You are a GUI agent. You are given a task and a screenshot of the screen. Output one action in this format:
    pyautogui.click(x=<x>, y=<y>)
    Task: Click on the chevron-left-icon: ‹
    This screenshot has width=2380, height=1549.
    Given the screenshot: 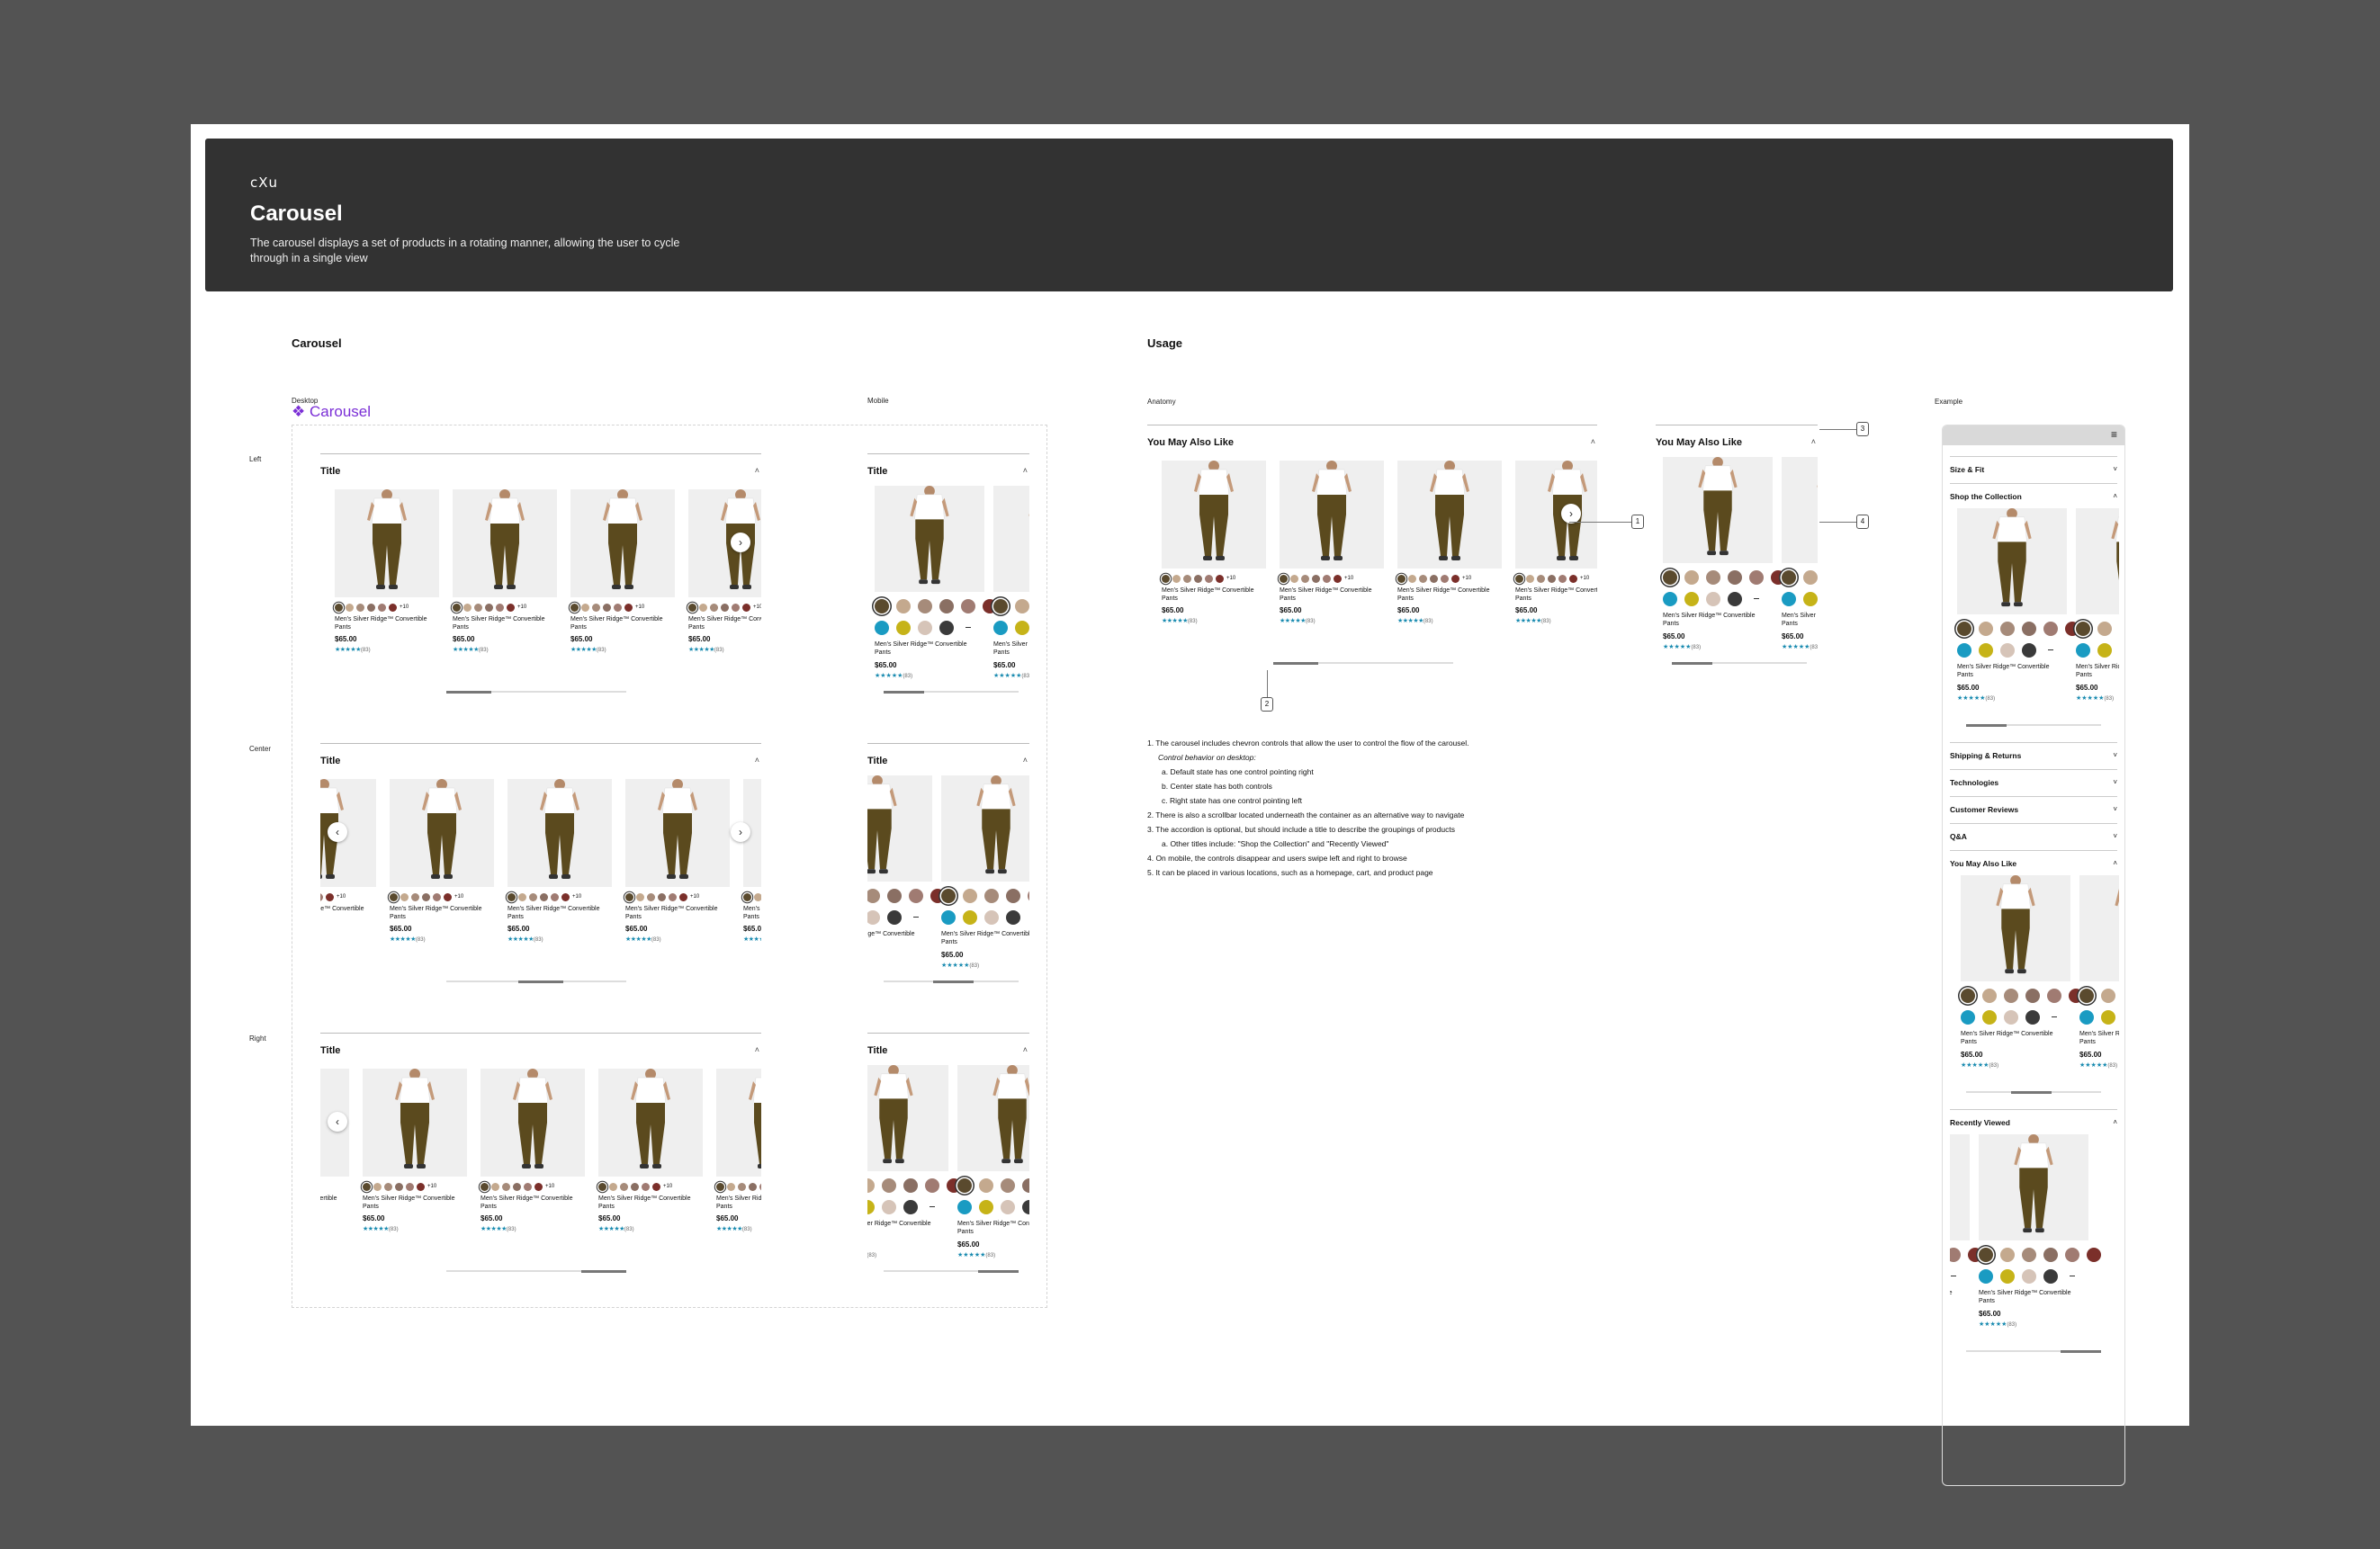 What is the action you would take?
    pyautogui.click(x=338, y=1122)
    